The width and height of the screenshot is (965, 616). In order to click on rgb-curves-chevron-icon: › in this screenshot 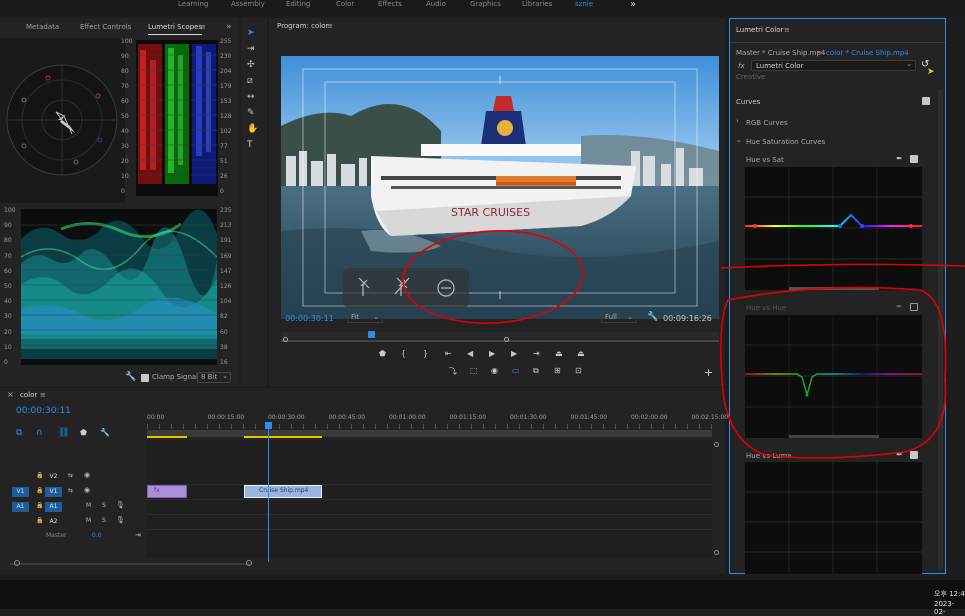, I will do `click(737, 121)`.